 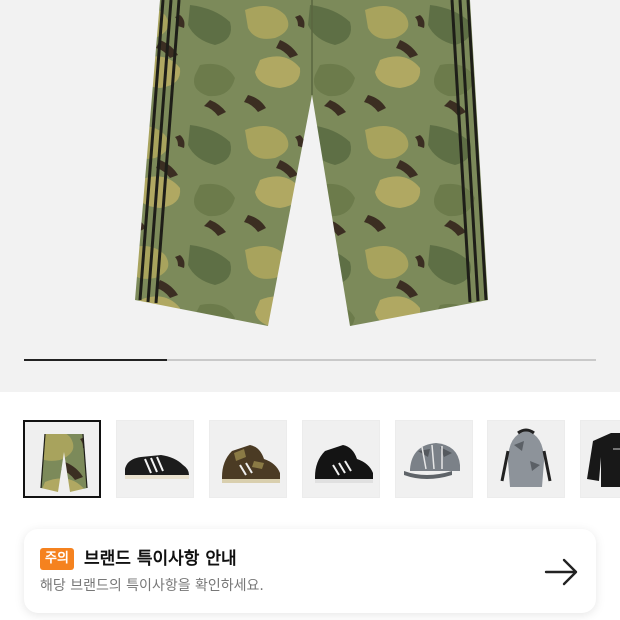 I want to click on notice-description: 해당 브랜드의 특이사항을 확인하세요., so click(x=152, y=586).